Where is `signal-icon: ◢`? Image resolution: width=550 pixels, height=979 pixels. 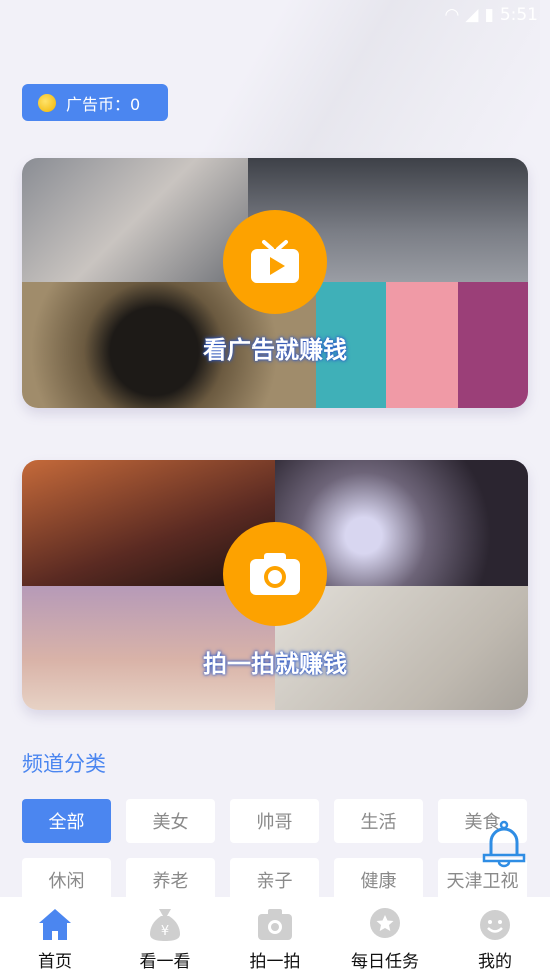 signal-icon: ◢ is located at coordinates (472, 15).